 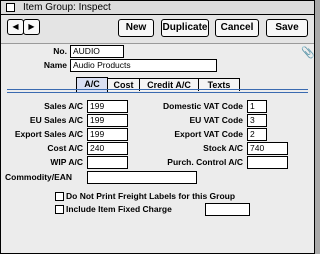 I want to click on previous-record-button: ◀, so click(x=15, y=27).